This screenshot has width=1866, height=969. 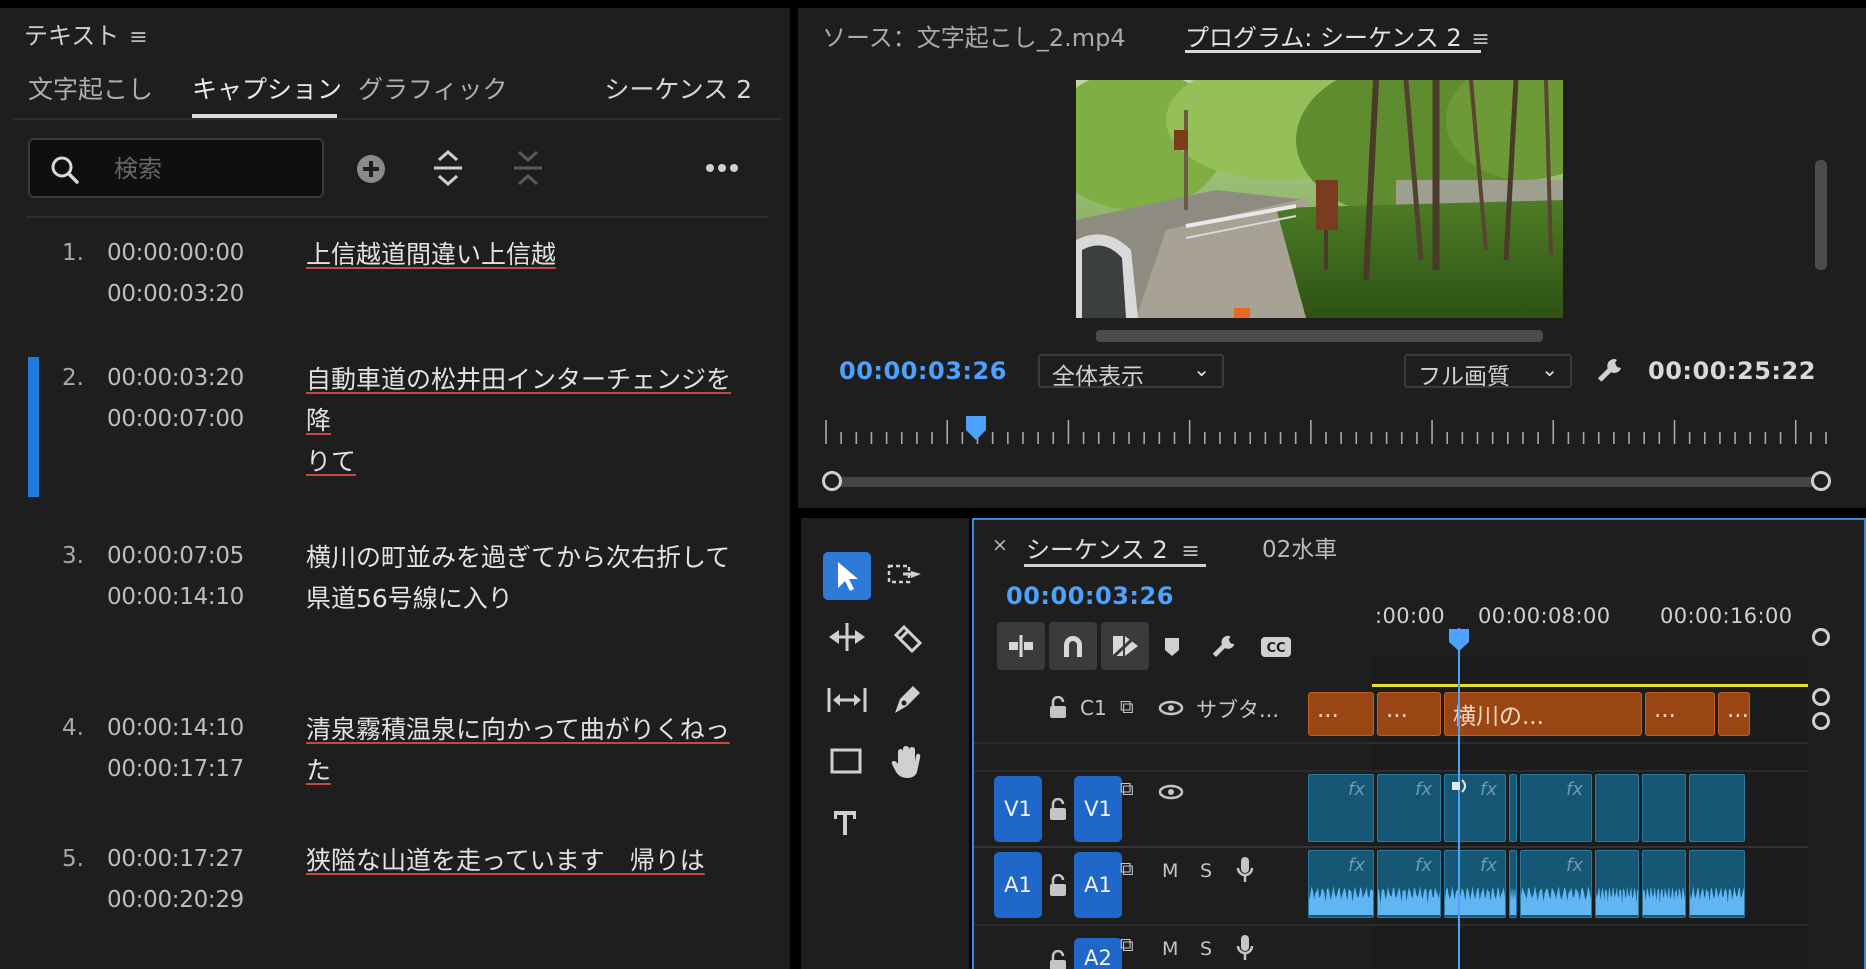 I want to click on caption-start-time: 00:00:07:05, so click(x=175, y=556).